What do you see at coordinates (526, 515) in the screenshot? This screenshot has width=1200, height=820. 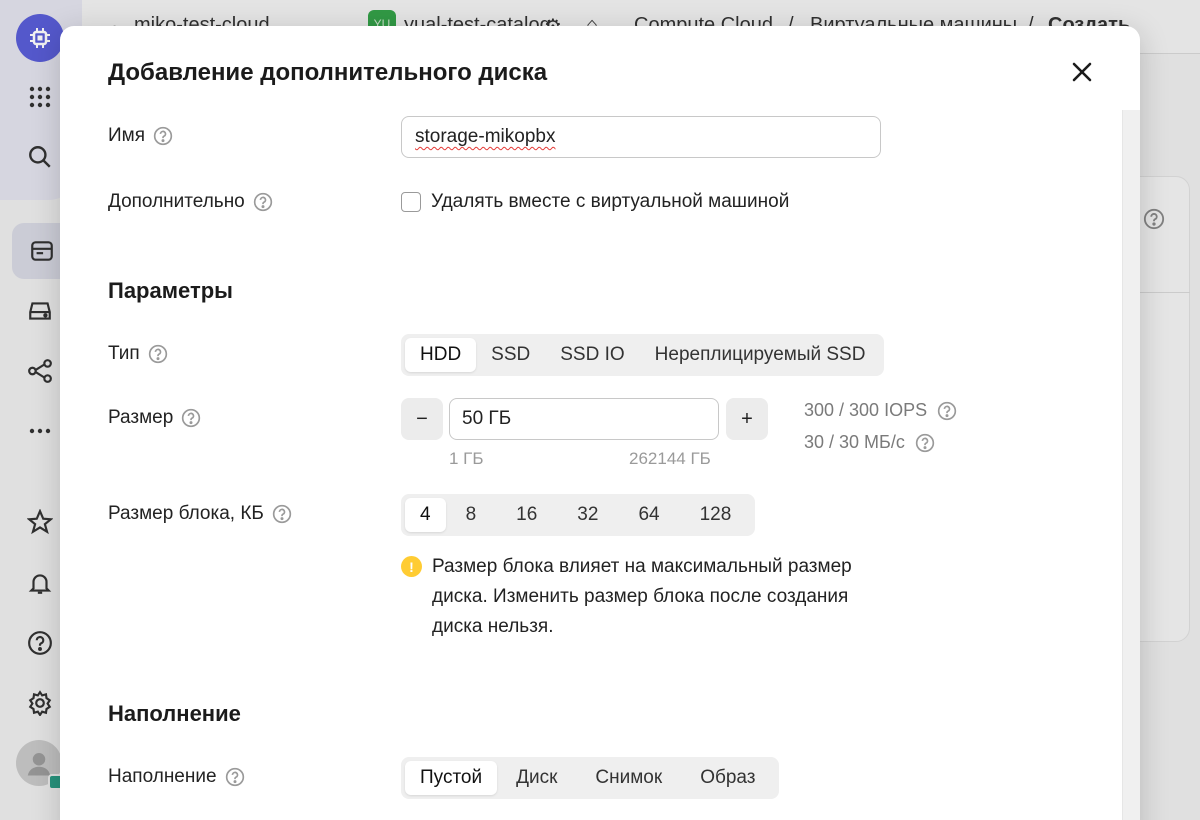 I see `block-size-option: 16` at bounding box center [526, 515].